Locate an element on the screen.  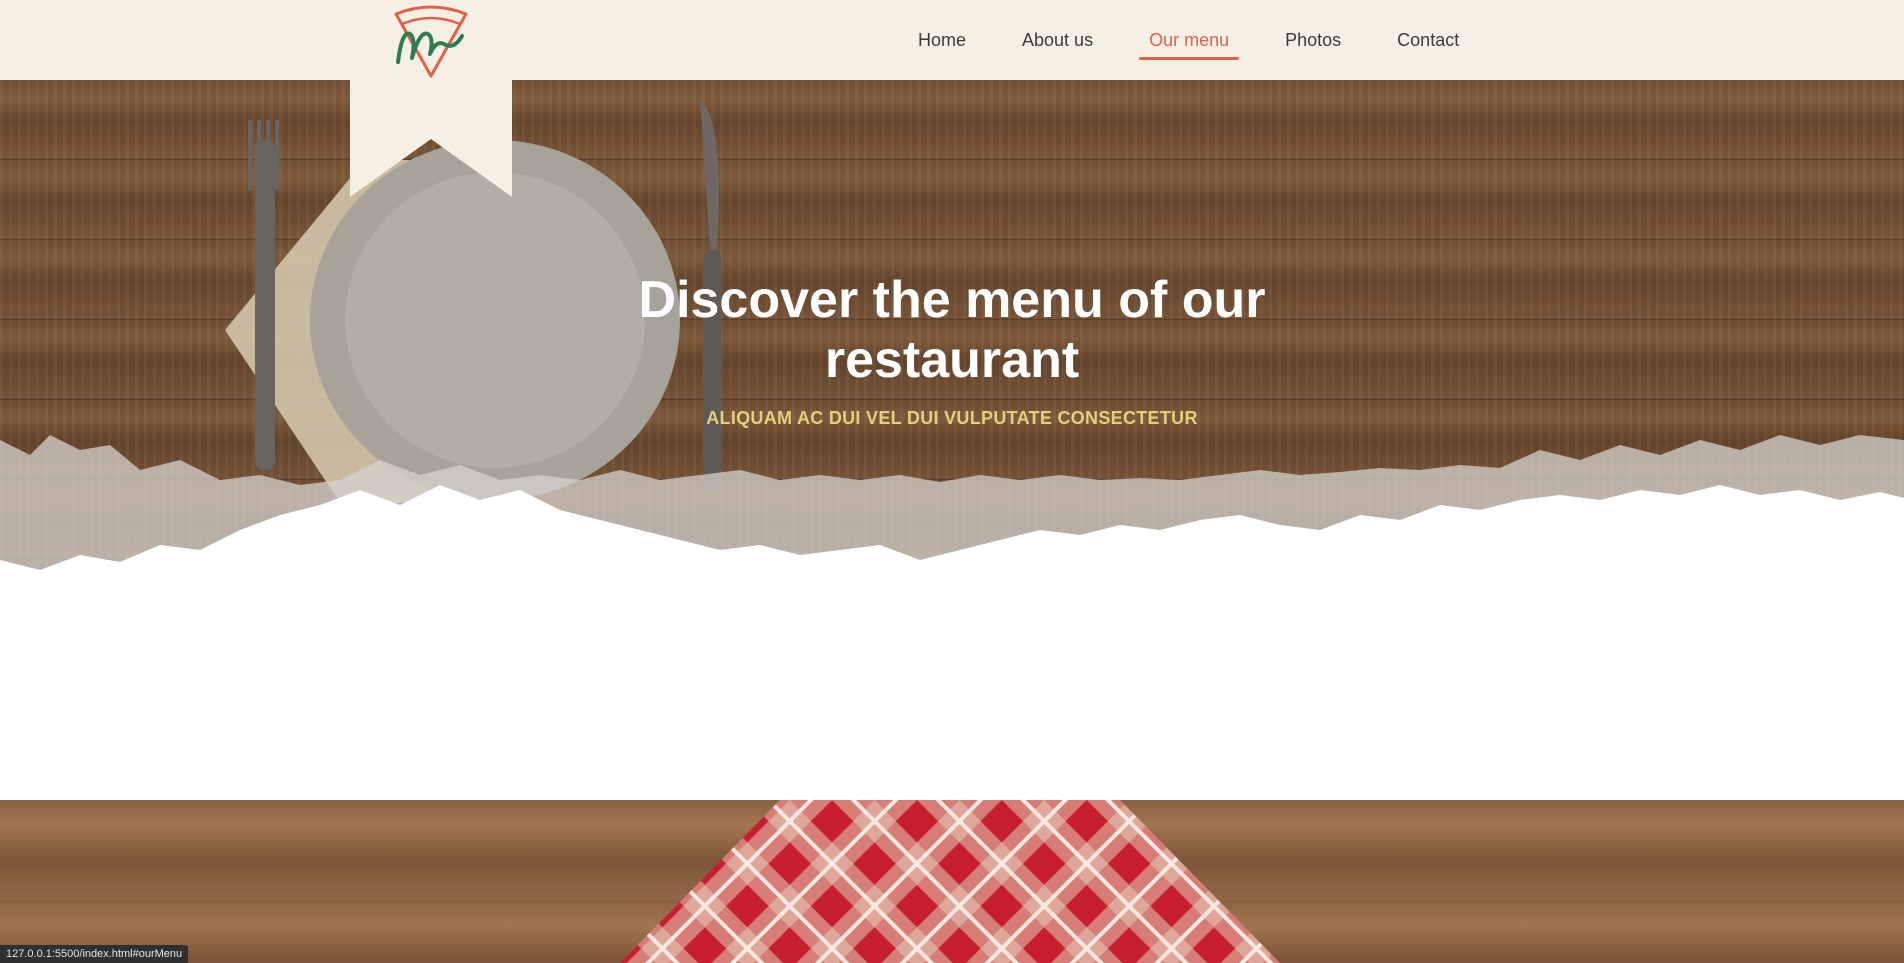
nav-photos: Photos is located at coordinates (1313, 40).